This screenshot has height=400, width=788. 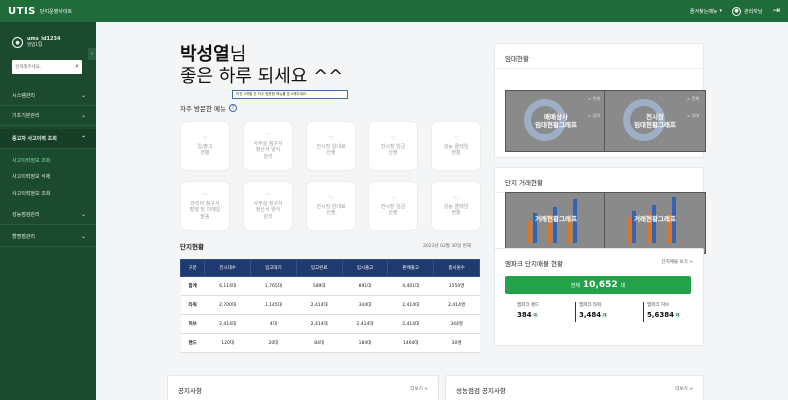 I want to click on favorites-tooltip: 직전 3개월 간 자주 방문한 메뉴를 표시해주세요., so click(x=290, y=94).